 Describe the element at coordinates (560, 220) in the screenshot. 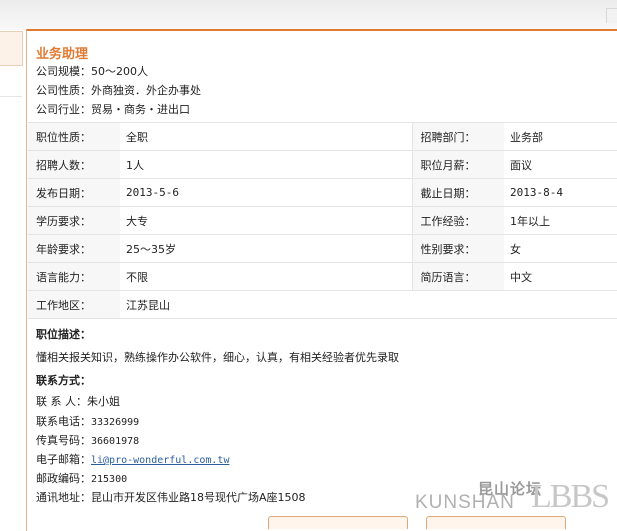

I see `detail-value: 1年以上` at that location.